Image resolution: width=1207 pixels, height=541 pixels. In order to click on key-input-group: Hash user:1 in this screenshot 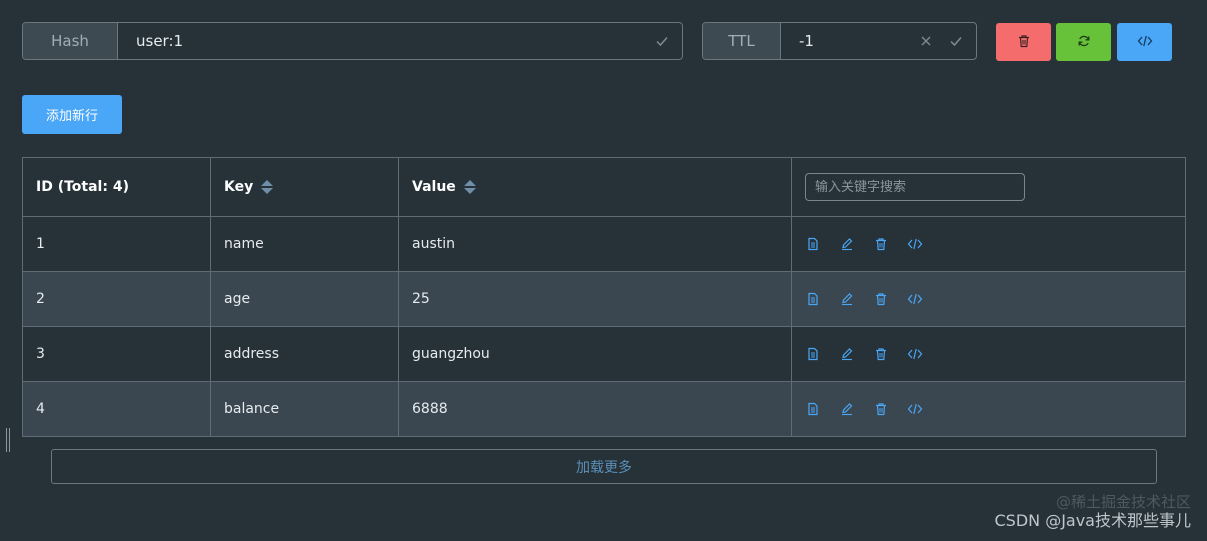, I will do `click(352, 41)`.